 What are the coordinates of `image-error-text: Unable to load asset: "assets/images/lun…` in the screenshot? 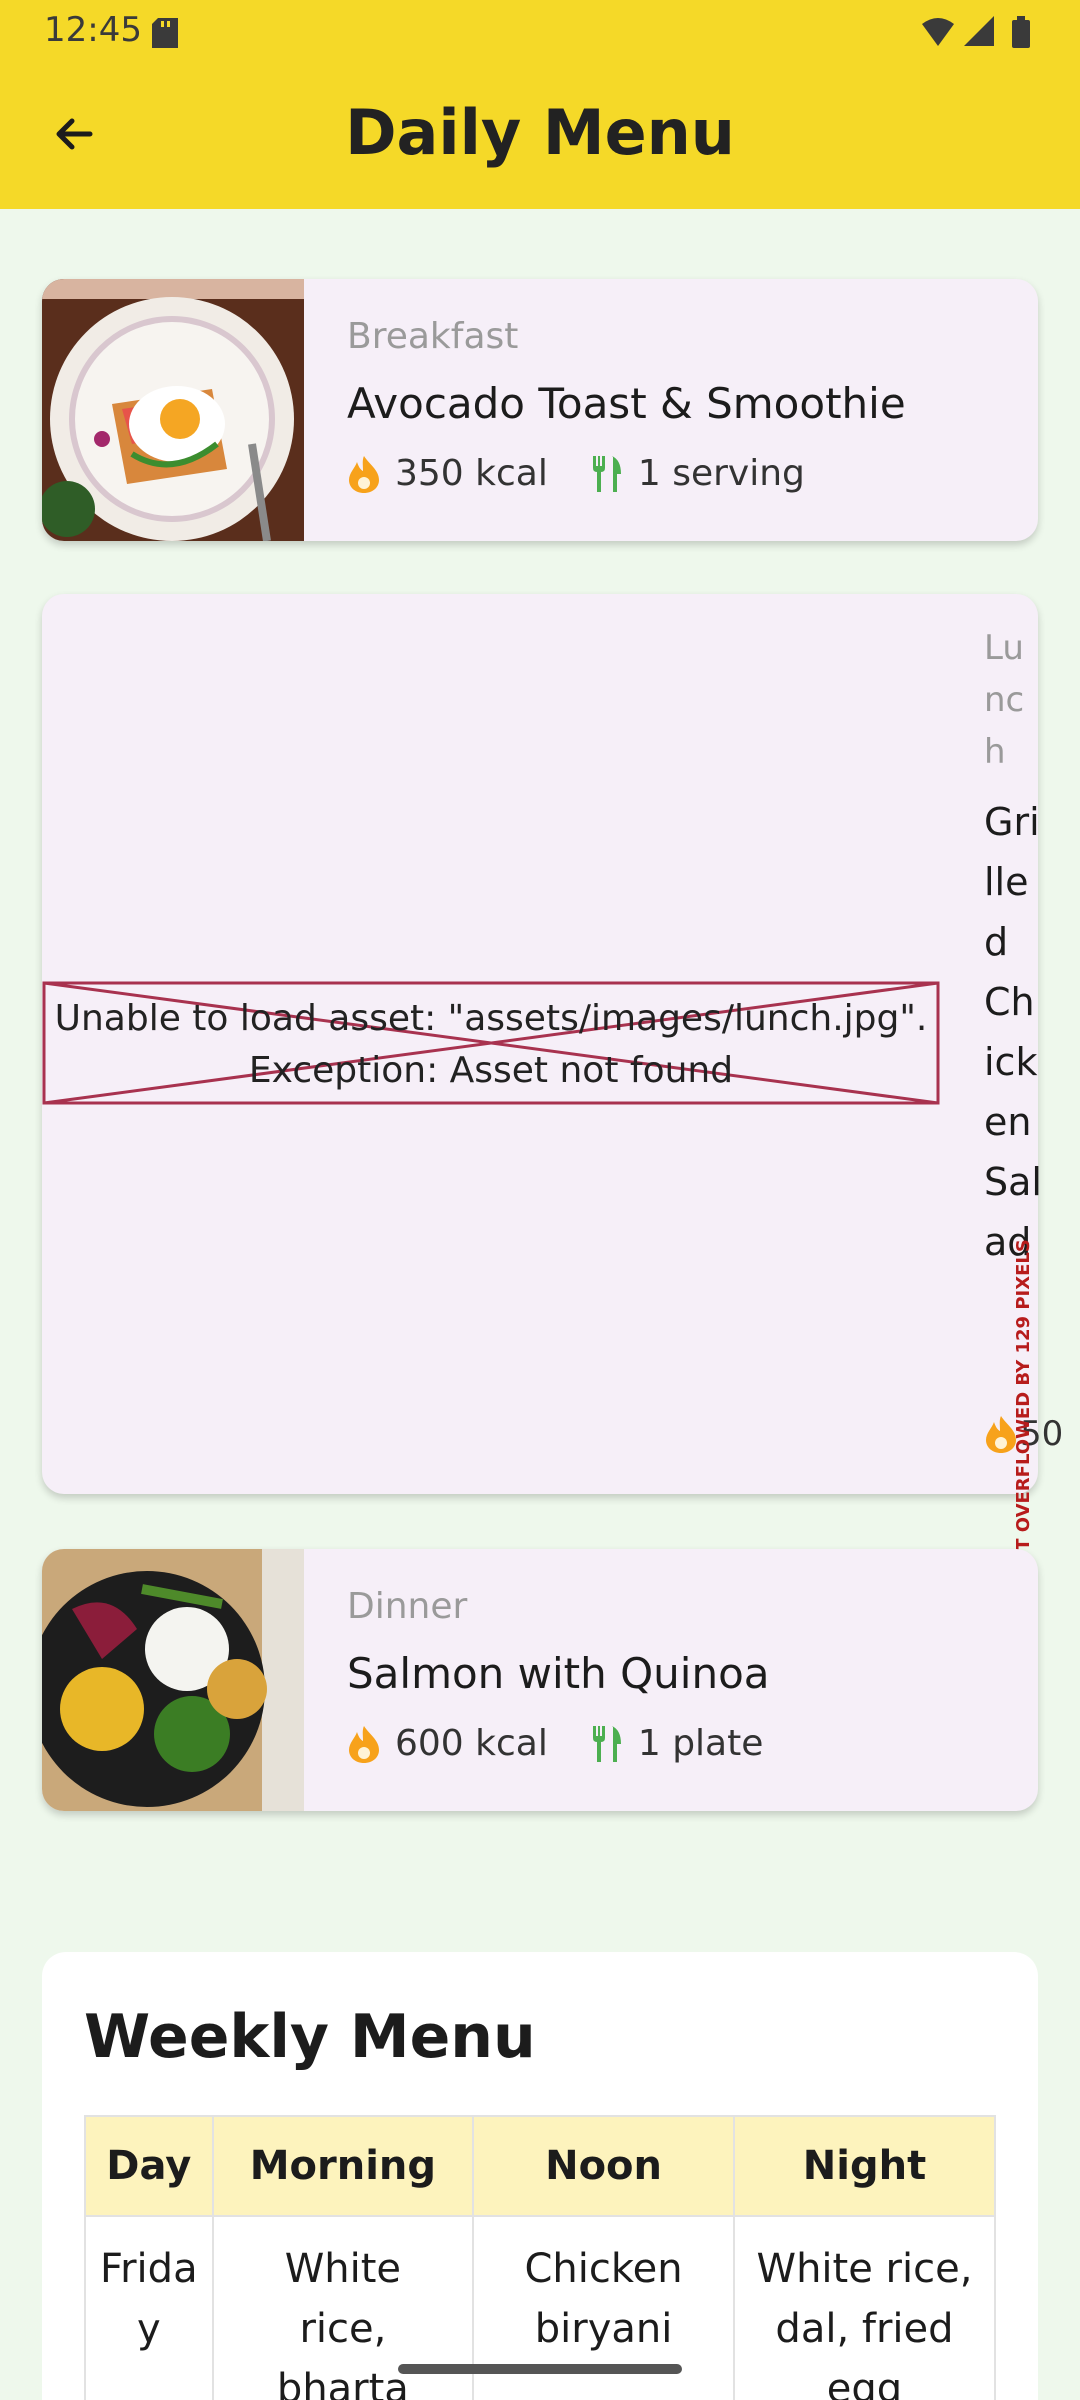 It's located at (491, 1039).